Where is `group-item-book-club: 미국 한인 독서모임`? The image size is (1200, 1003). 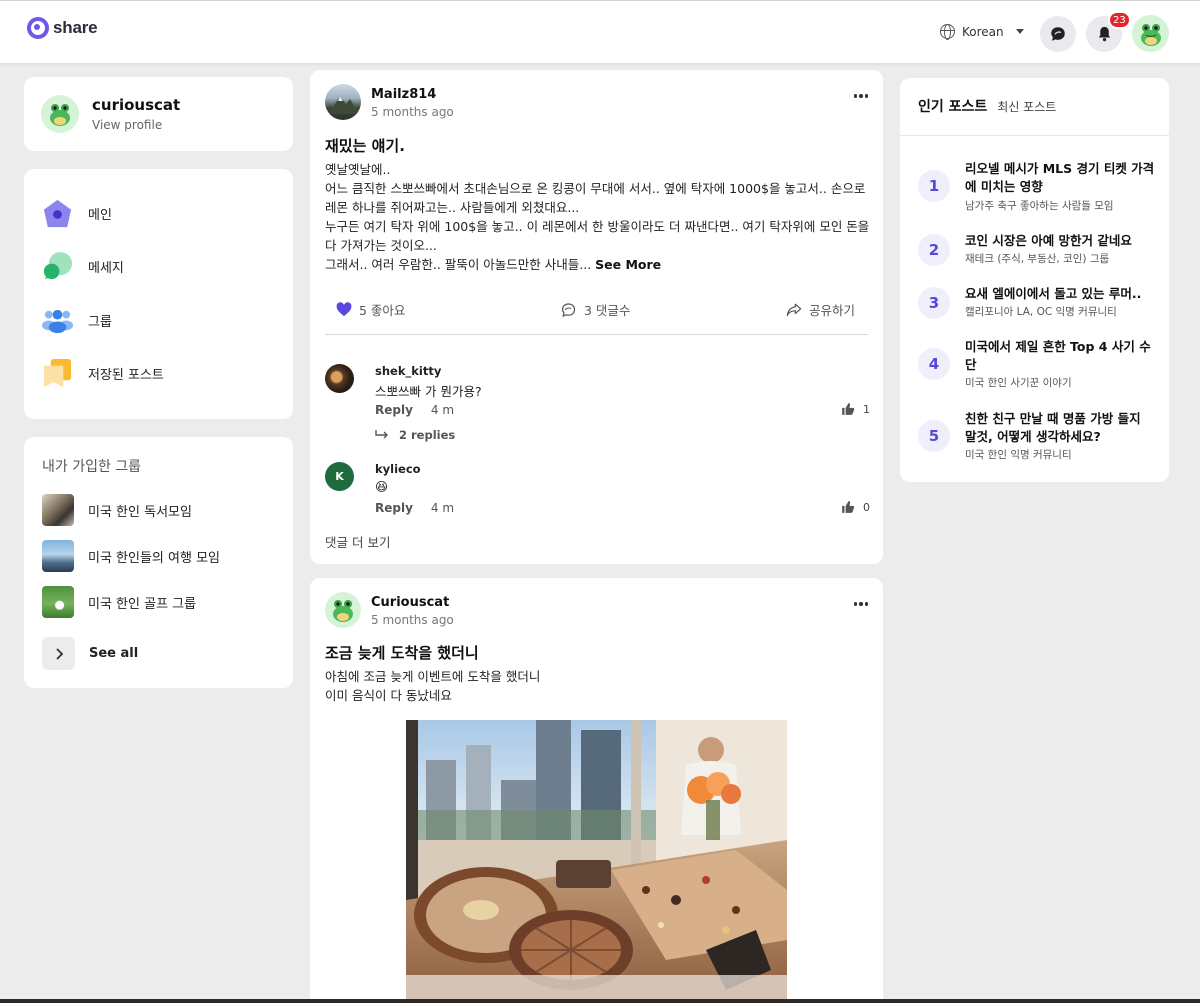 group-item-book-club: 미국 한인 독서모임 is located at coordinates (117, 510).